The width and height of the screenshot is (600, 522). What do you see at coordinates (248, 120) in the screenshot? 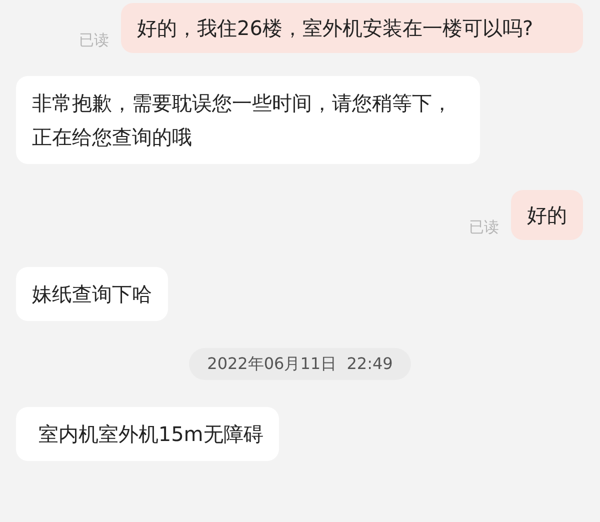
I see `received-message-bubble: 非常抱歉，需要耽误您一些时间，请您稍等下，正在给您查询的哦` at bounding box center [248, 120].